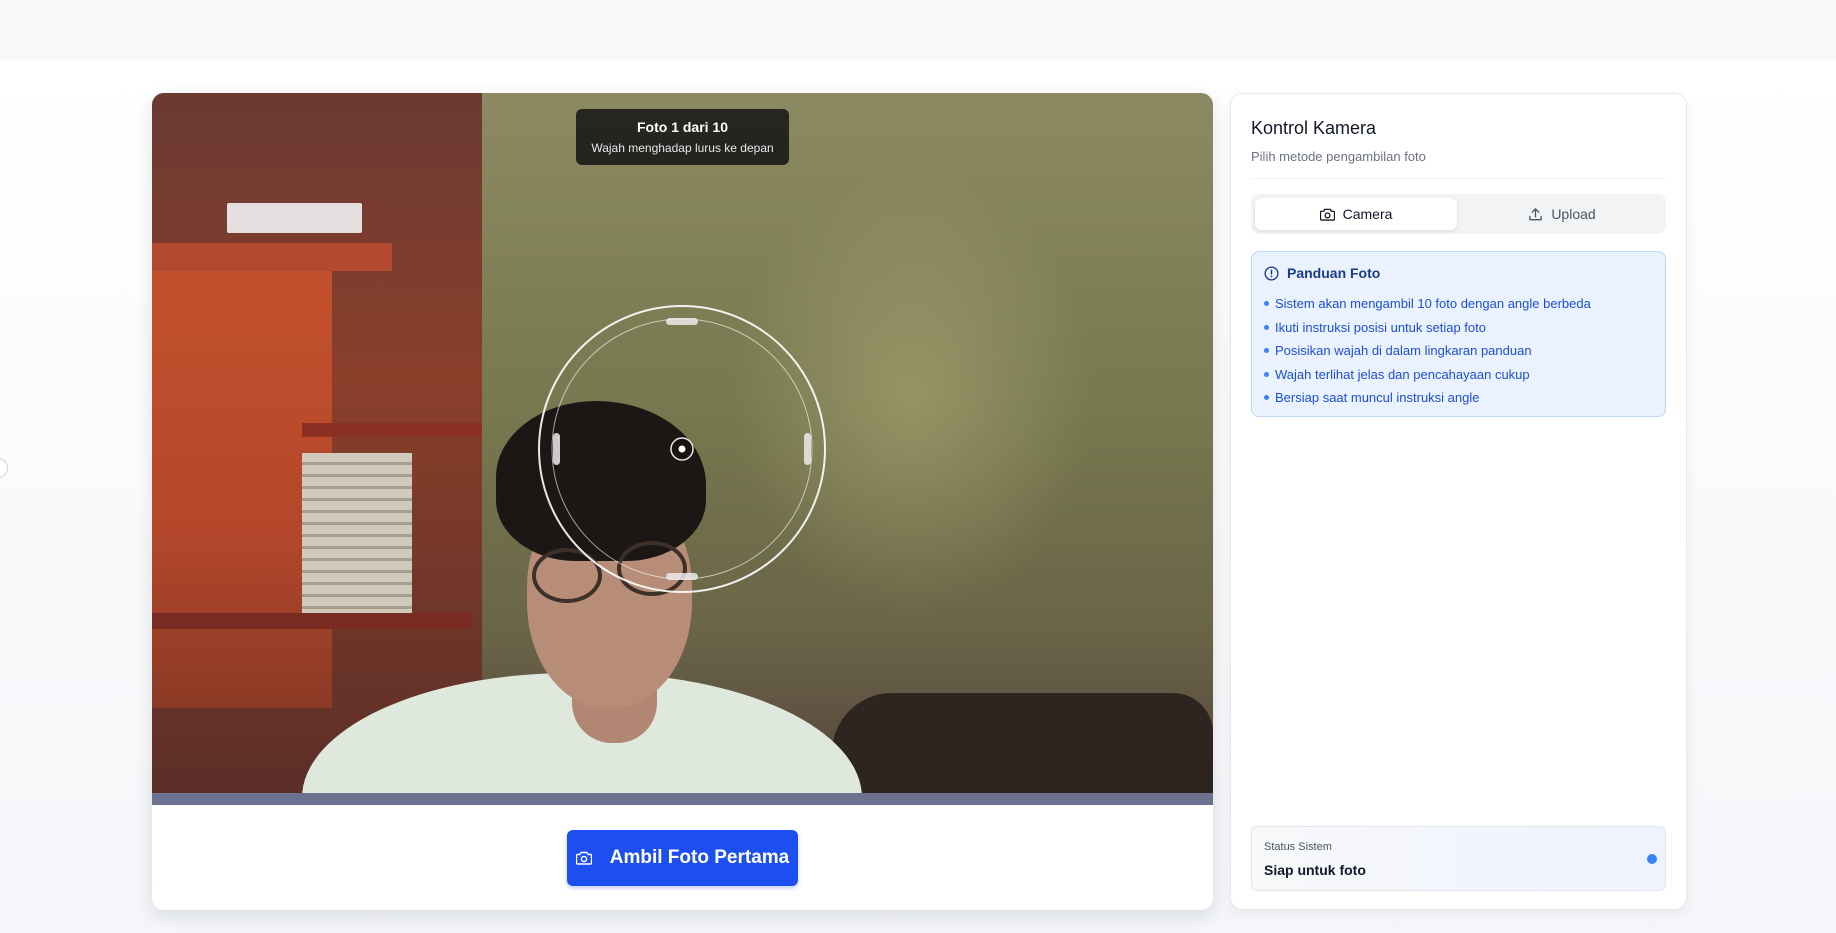  Describe the element at coordinates (556, 449) in the screenshot. I see `guide-marker-left` at that location.